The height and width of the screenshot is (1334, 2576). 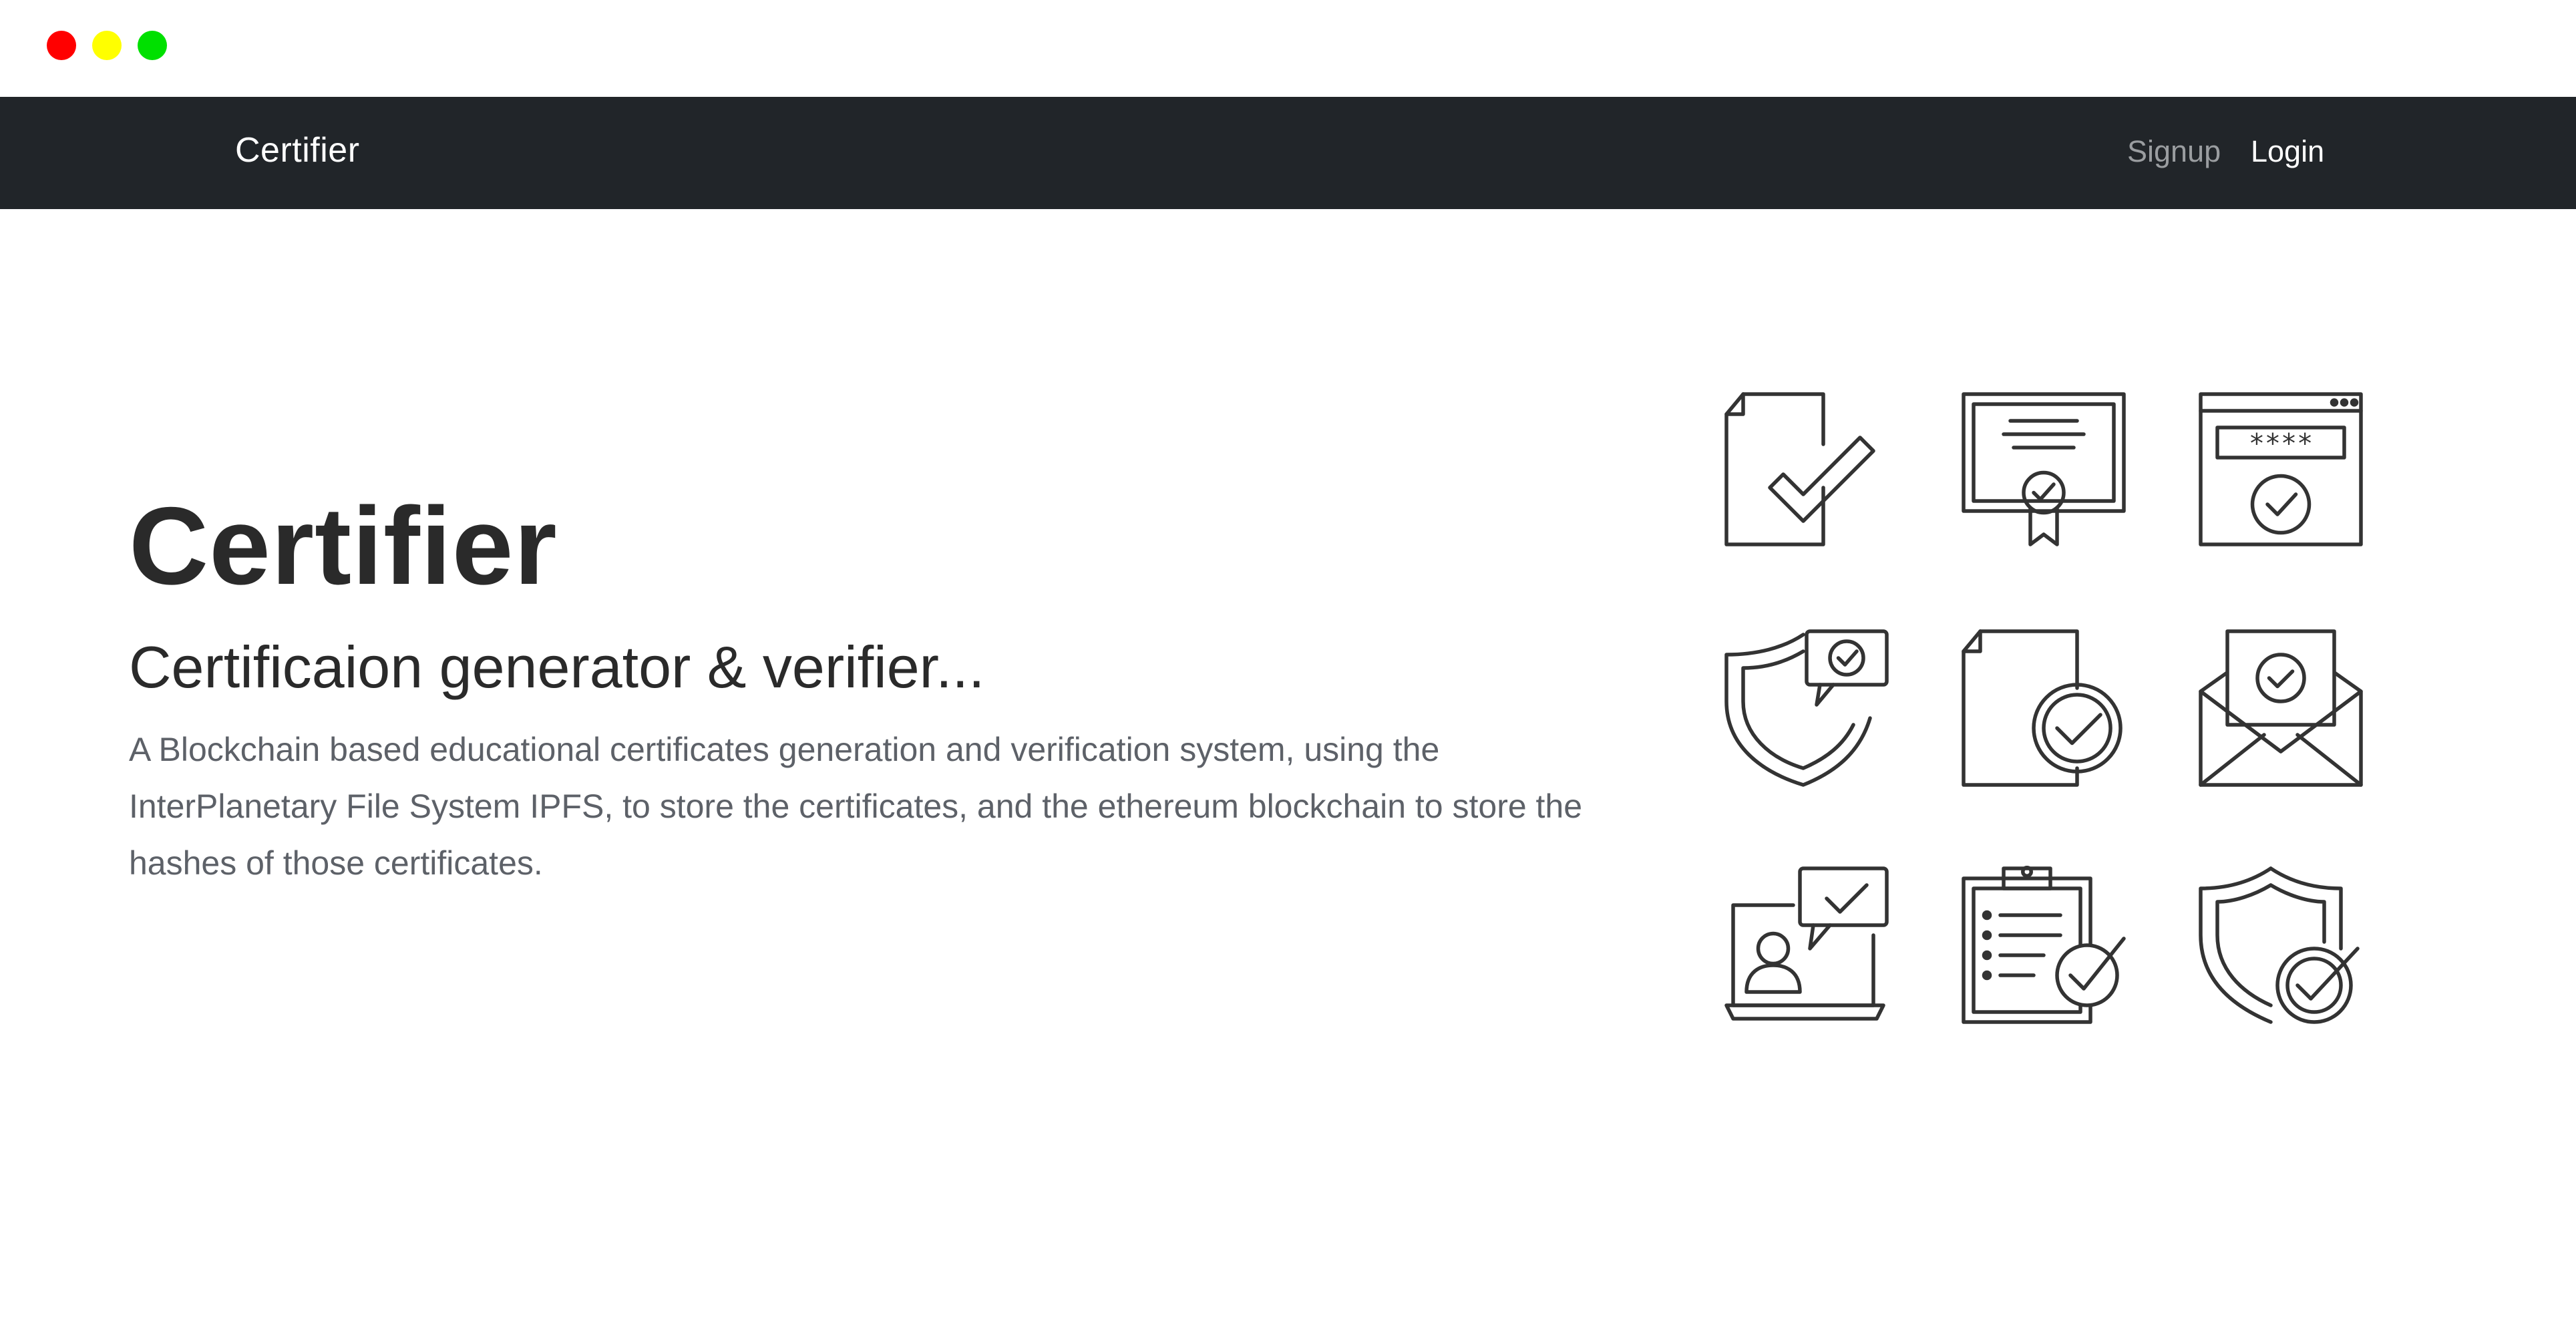 I want to click on maximize-window-button, so click(x=152, y=45).